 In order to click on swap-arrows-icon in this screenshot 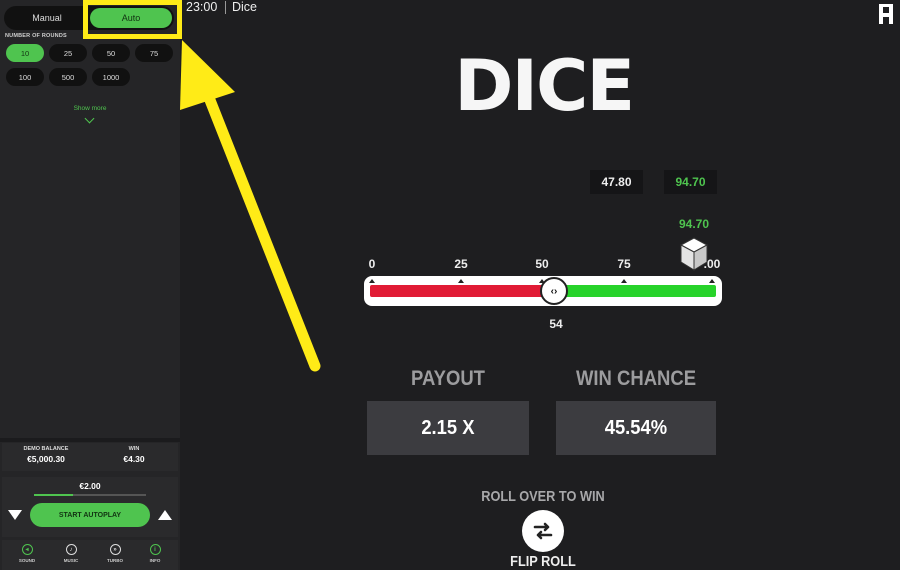, I will do `click(543, 531)`.